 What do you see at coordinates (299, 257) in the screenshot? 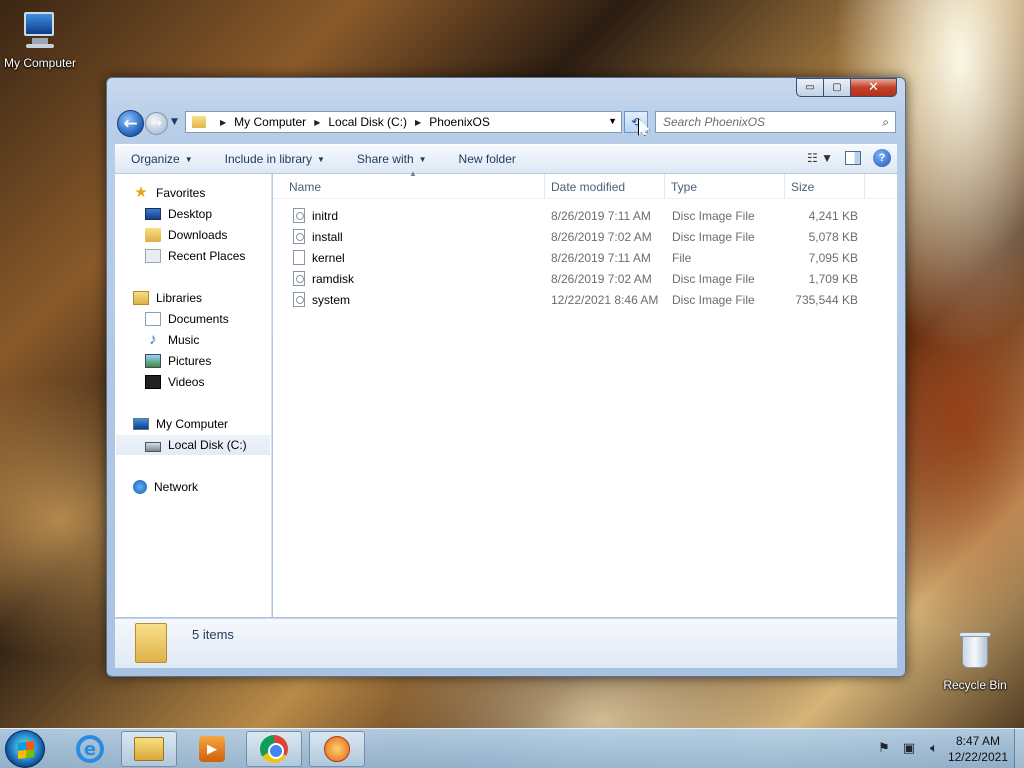
I see `file-icon` at bounding box center [299, 257].